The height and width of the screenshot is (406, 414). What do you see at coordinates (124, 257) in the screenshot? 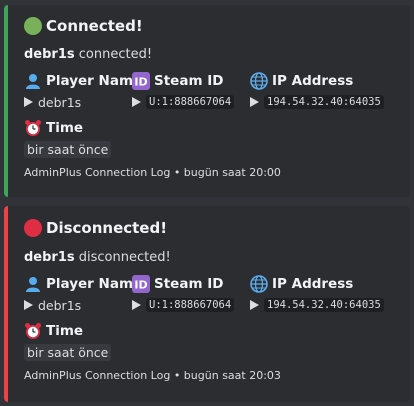
I see `description-action: disconnected!` at bounding box center [124, 257].